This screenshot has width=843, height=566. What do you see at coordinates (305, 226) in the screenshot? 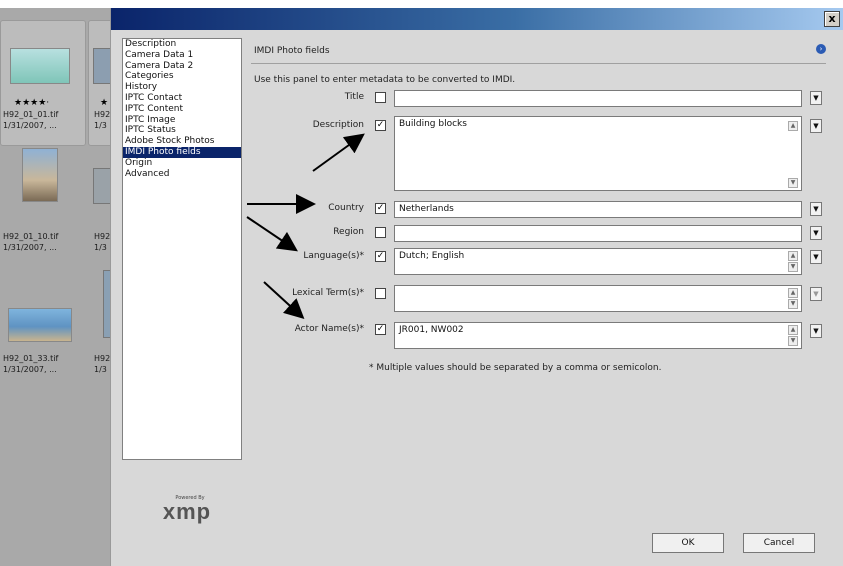
I see `annotation-arrows` at bounding box center [305, 226].